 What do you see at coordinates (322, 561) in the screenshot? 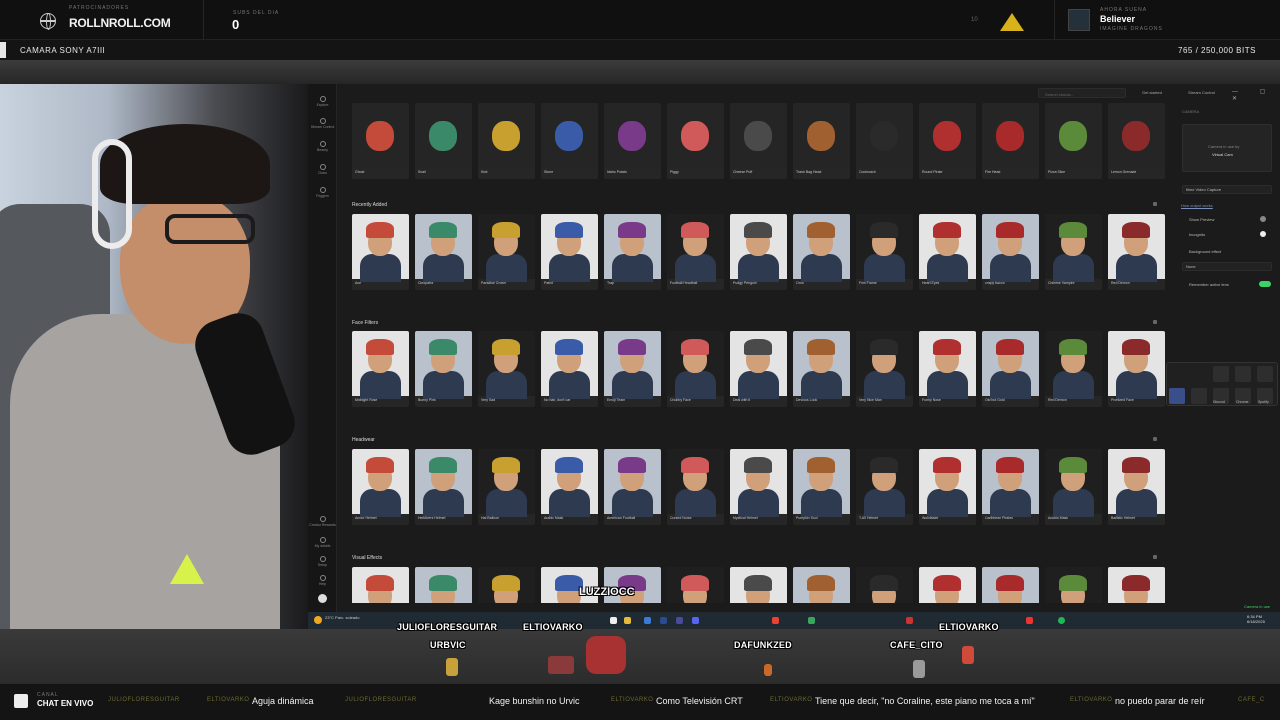
I see `sidebar-item-setup: Setup` at bounding box center [322, 561].